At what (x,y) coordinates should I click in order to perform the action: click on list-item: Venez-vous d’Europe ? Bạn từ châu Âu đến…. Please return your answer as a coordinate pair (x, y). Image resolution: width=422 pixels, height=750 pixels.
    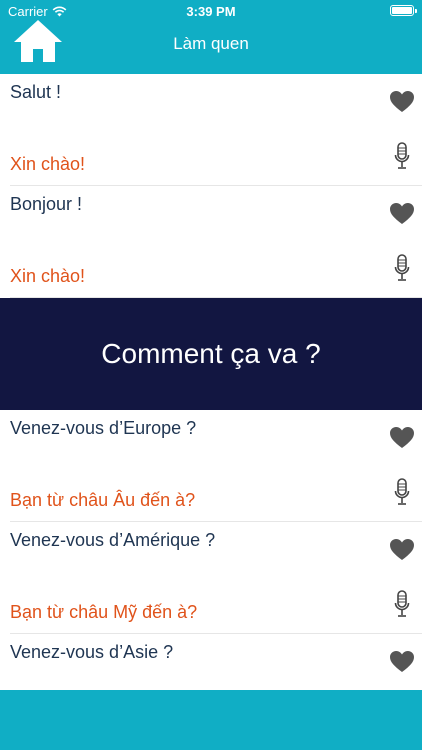
    Looking at the image, I should click on (216, 466).